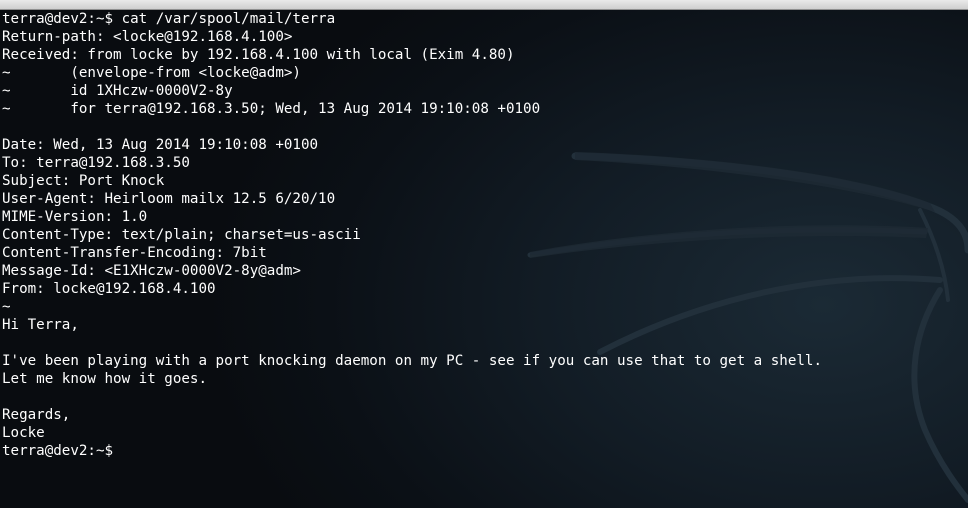 The width and height of the screenshot is (968, 508). I want to click on terminal-line: From: locke@192.168.4.100, so click(109, 289).